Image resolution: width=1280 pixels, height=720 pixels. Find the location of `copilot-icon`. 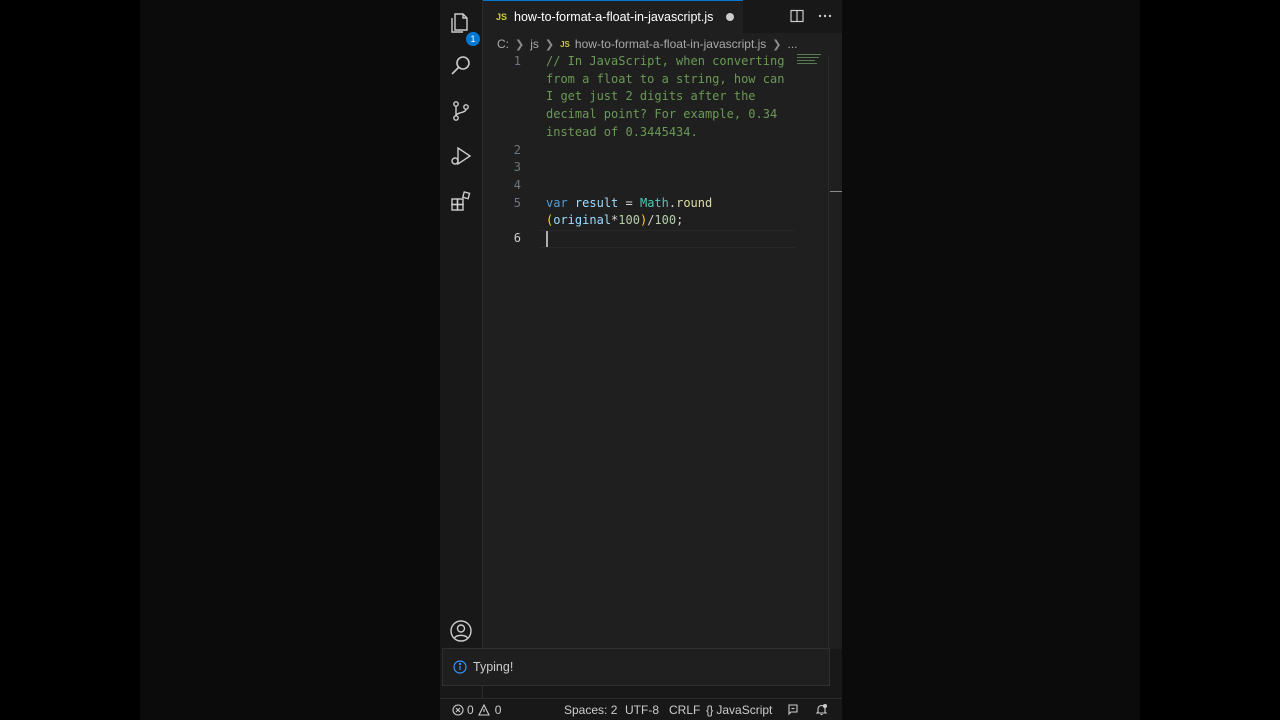

copilot-icon is located at coordinates (793, 710).